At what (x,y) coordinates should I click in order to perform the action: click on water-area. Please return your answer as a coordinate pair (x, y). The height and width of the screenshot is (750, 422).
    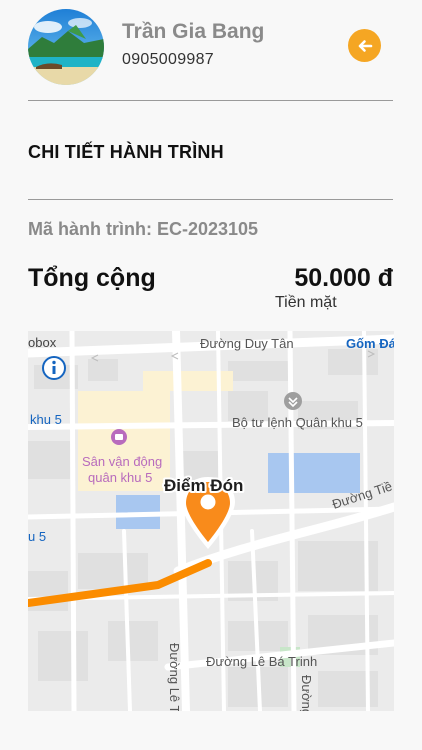
    Looking at the image, I should click on (314, 473).